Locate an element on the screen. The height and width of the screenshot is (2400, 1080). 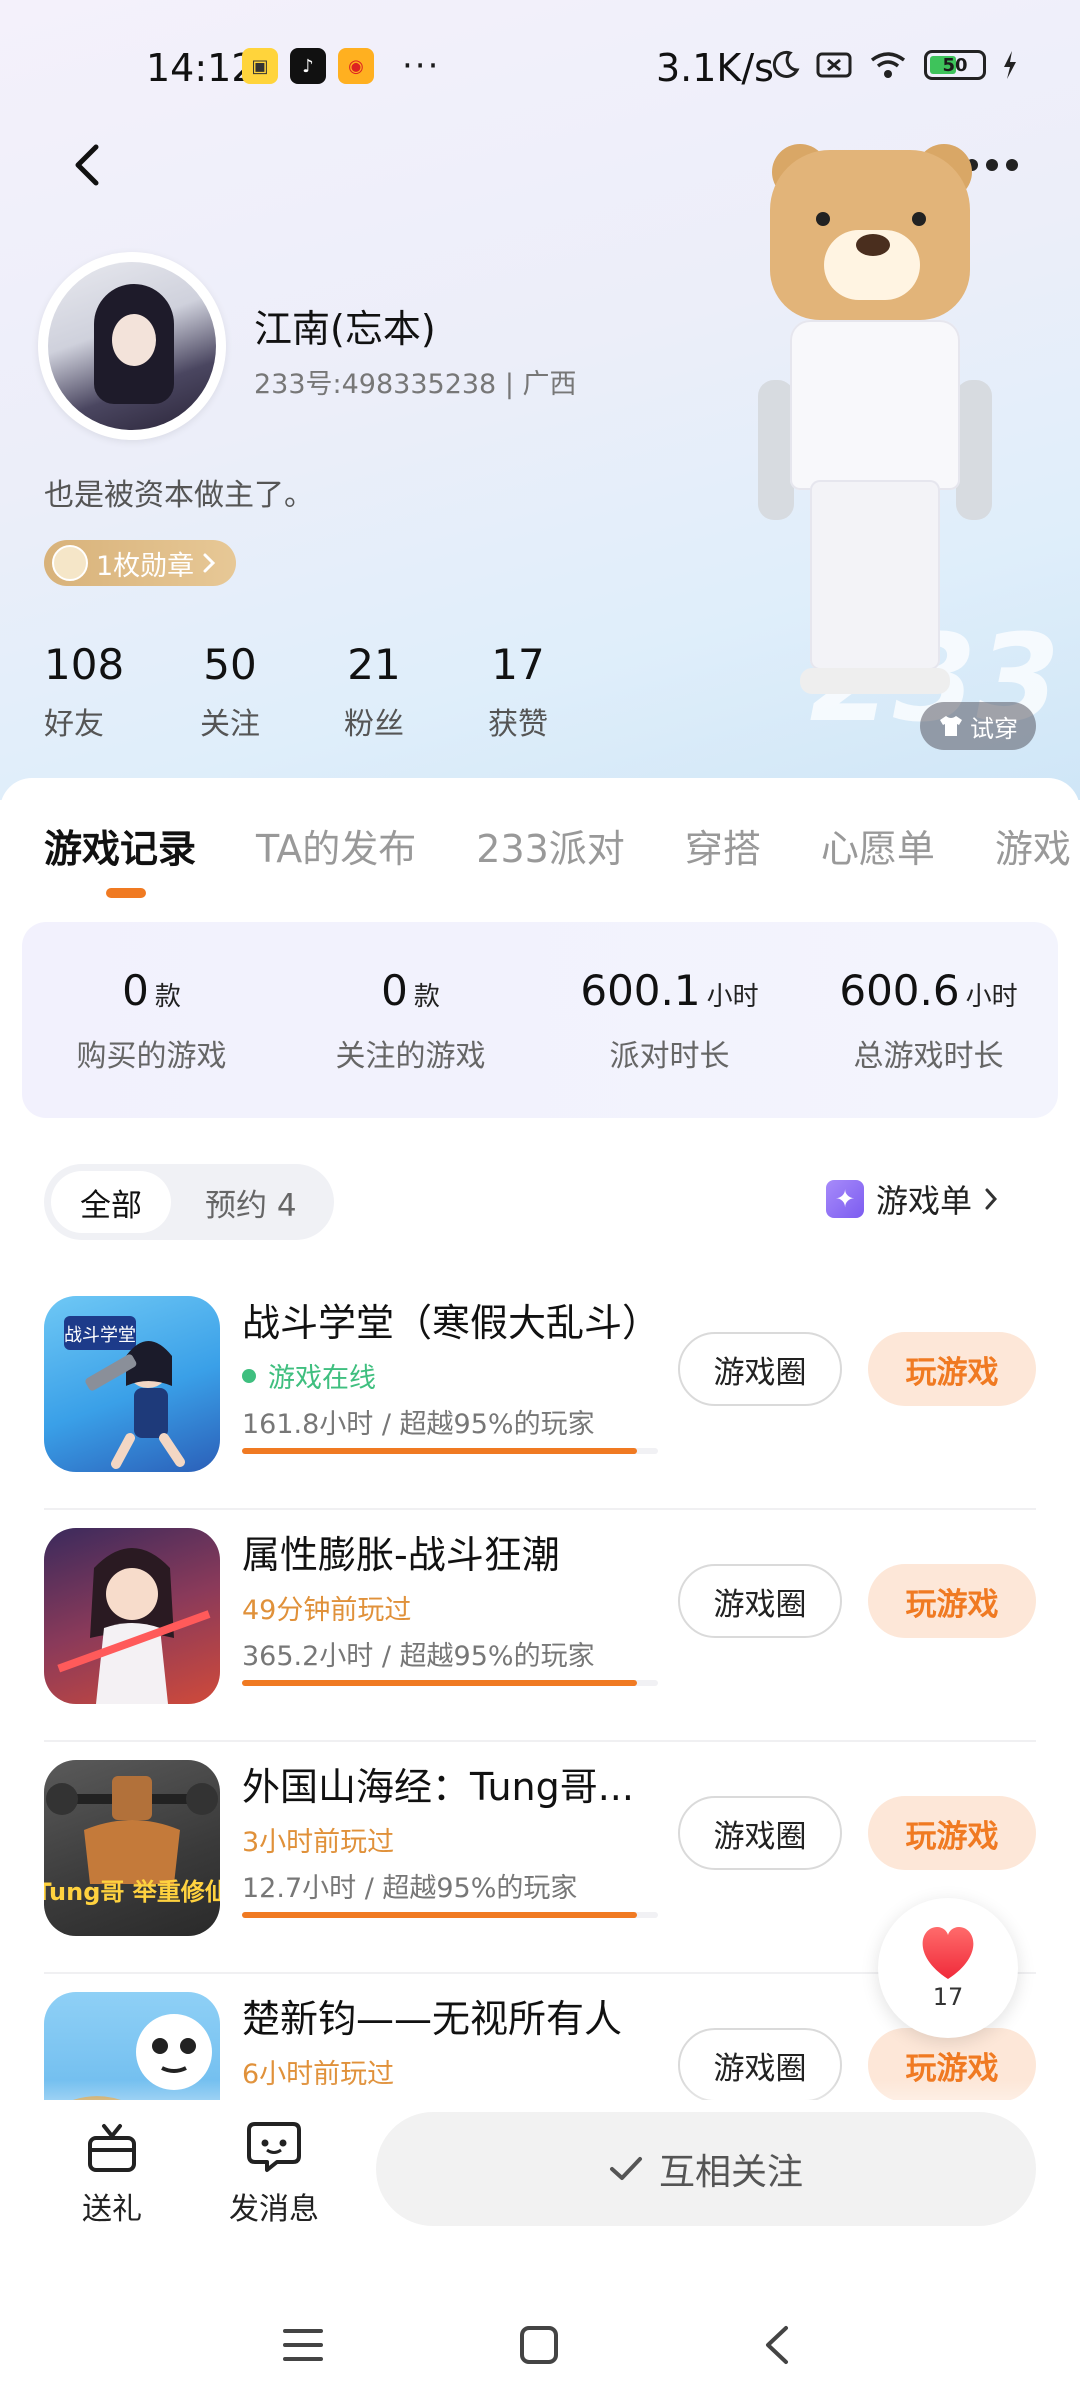
medal-icon is located at coordinates (70, 563).